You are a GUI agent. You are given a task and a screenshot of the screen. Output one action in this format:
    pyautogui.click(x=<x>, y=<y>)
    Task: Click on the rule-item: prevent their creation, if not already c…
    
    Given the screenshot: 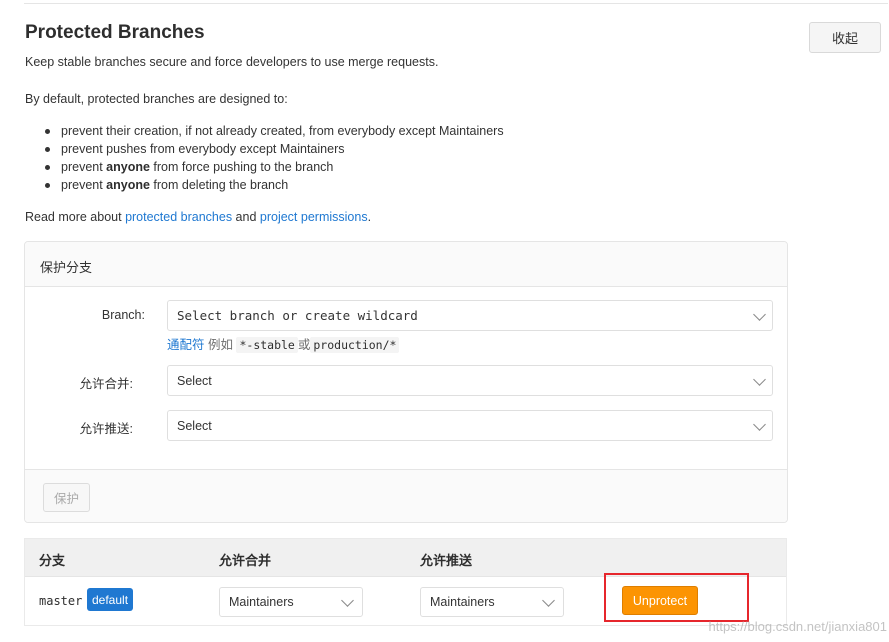 What is the action you would take?
    pyautogui.click(x=274, y=133)
    